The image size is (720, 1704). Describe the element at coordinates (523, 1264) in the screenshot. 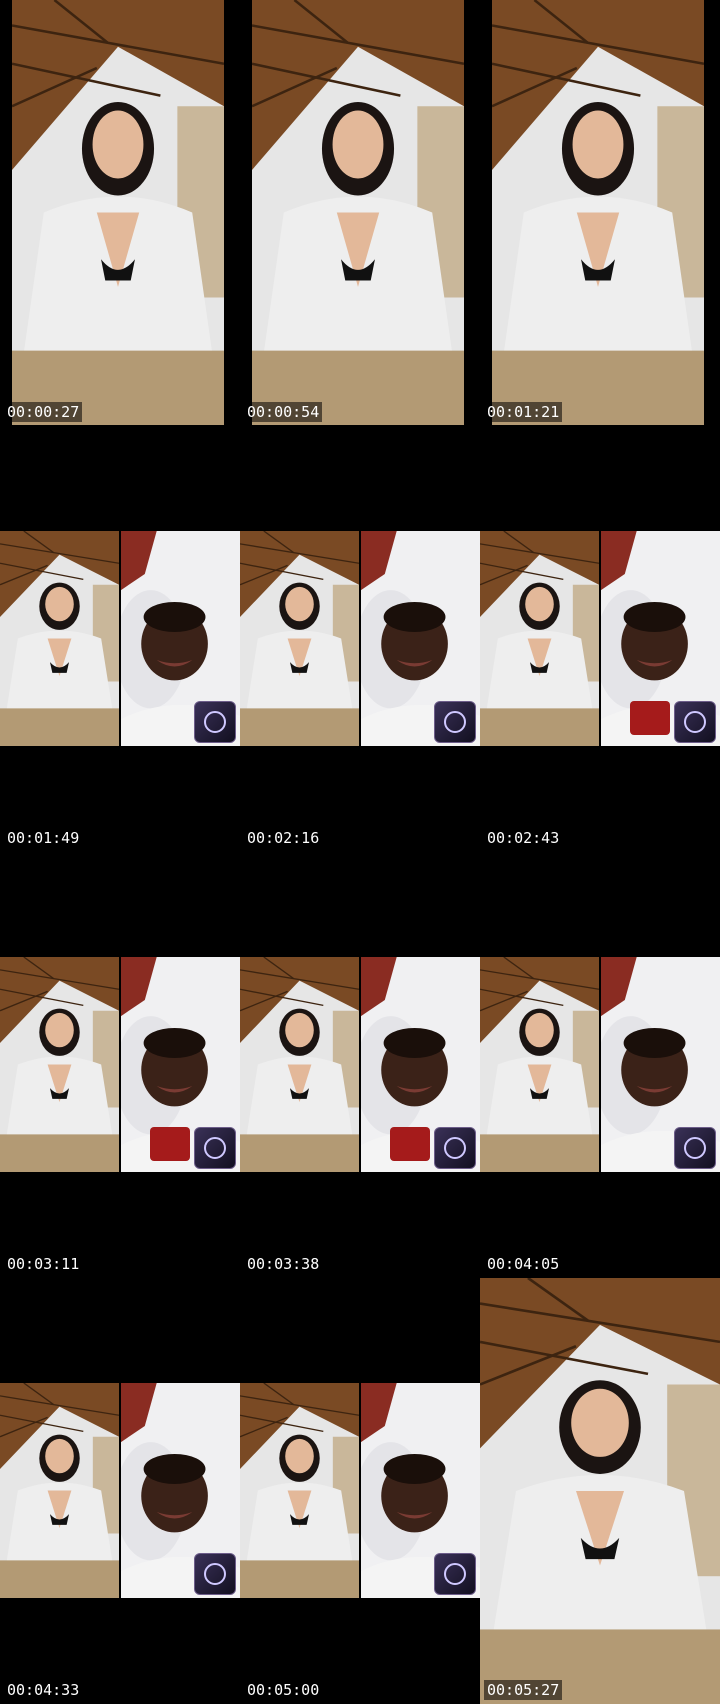

I see `timestamp-label: 00:04:05` at that location.